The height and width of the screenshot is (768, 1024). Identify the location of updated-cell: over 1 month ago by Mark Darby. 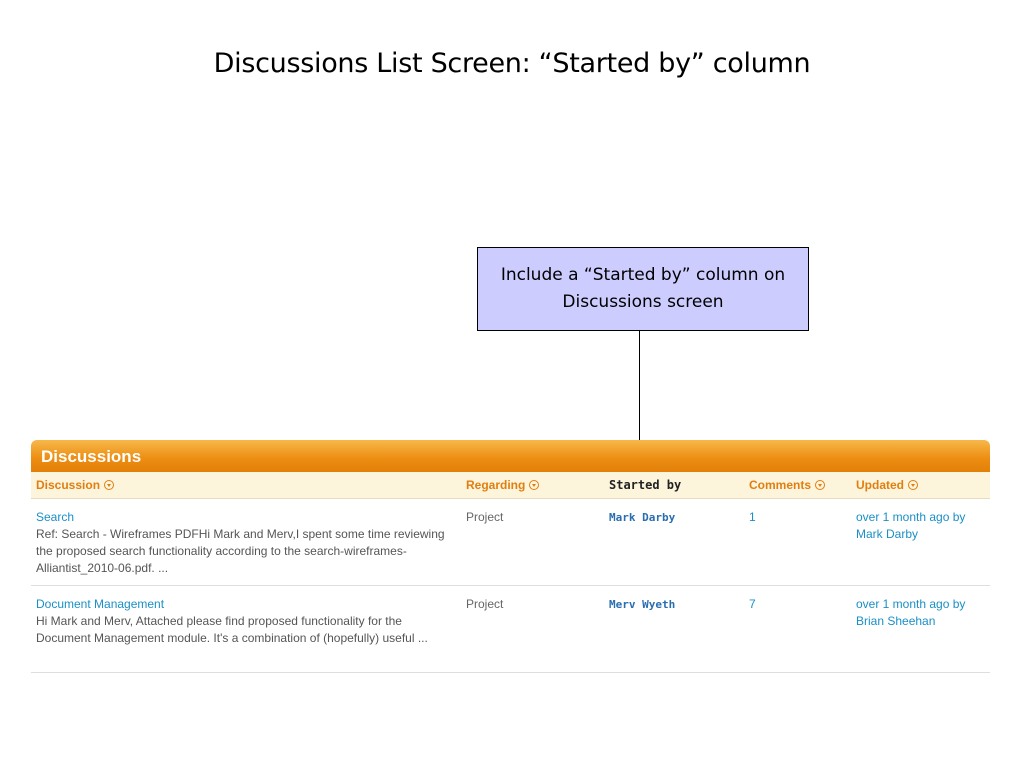
(921, 526).